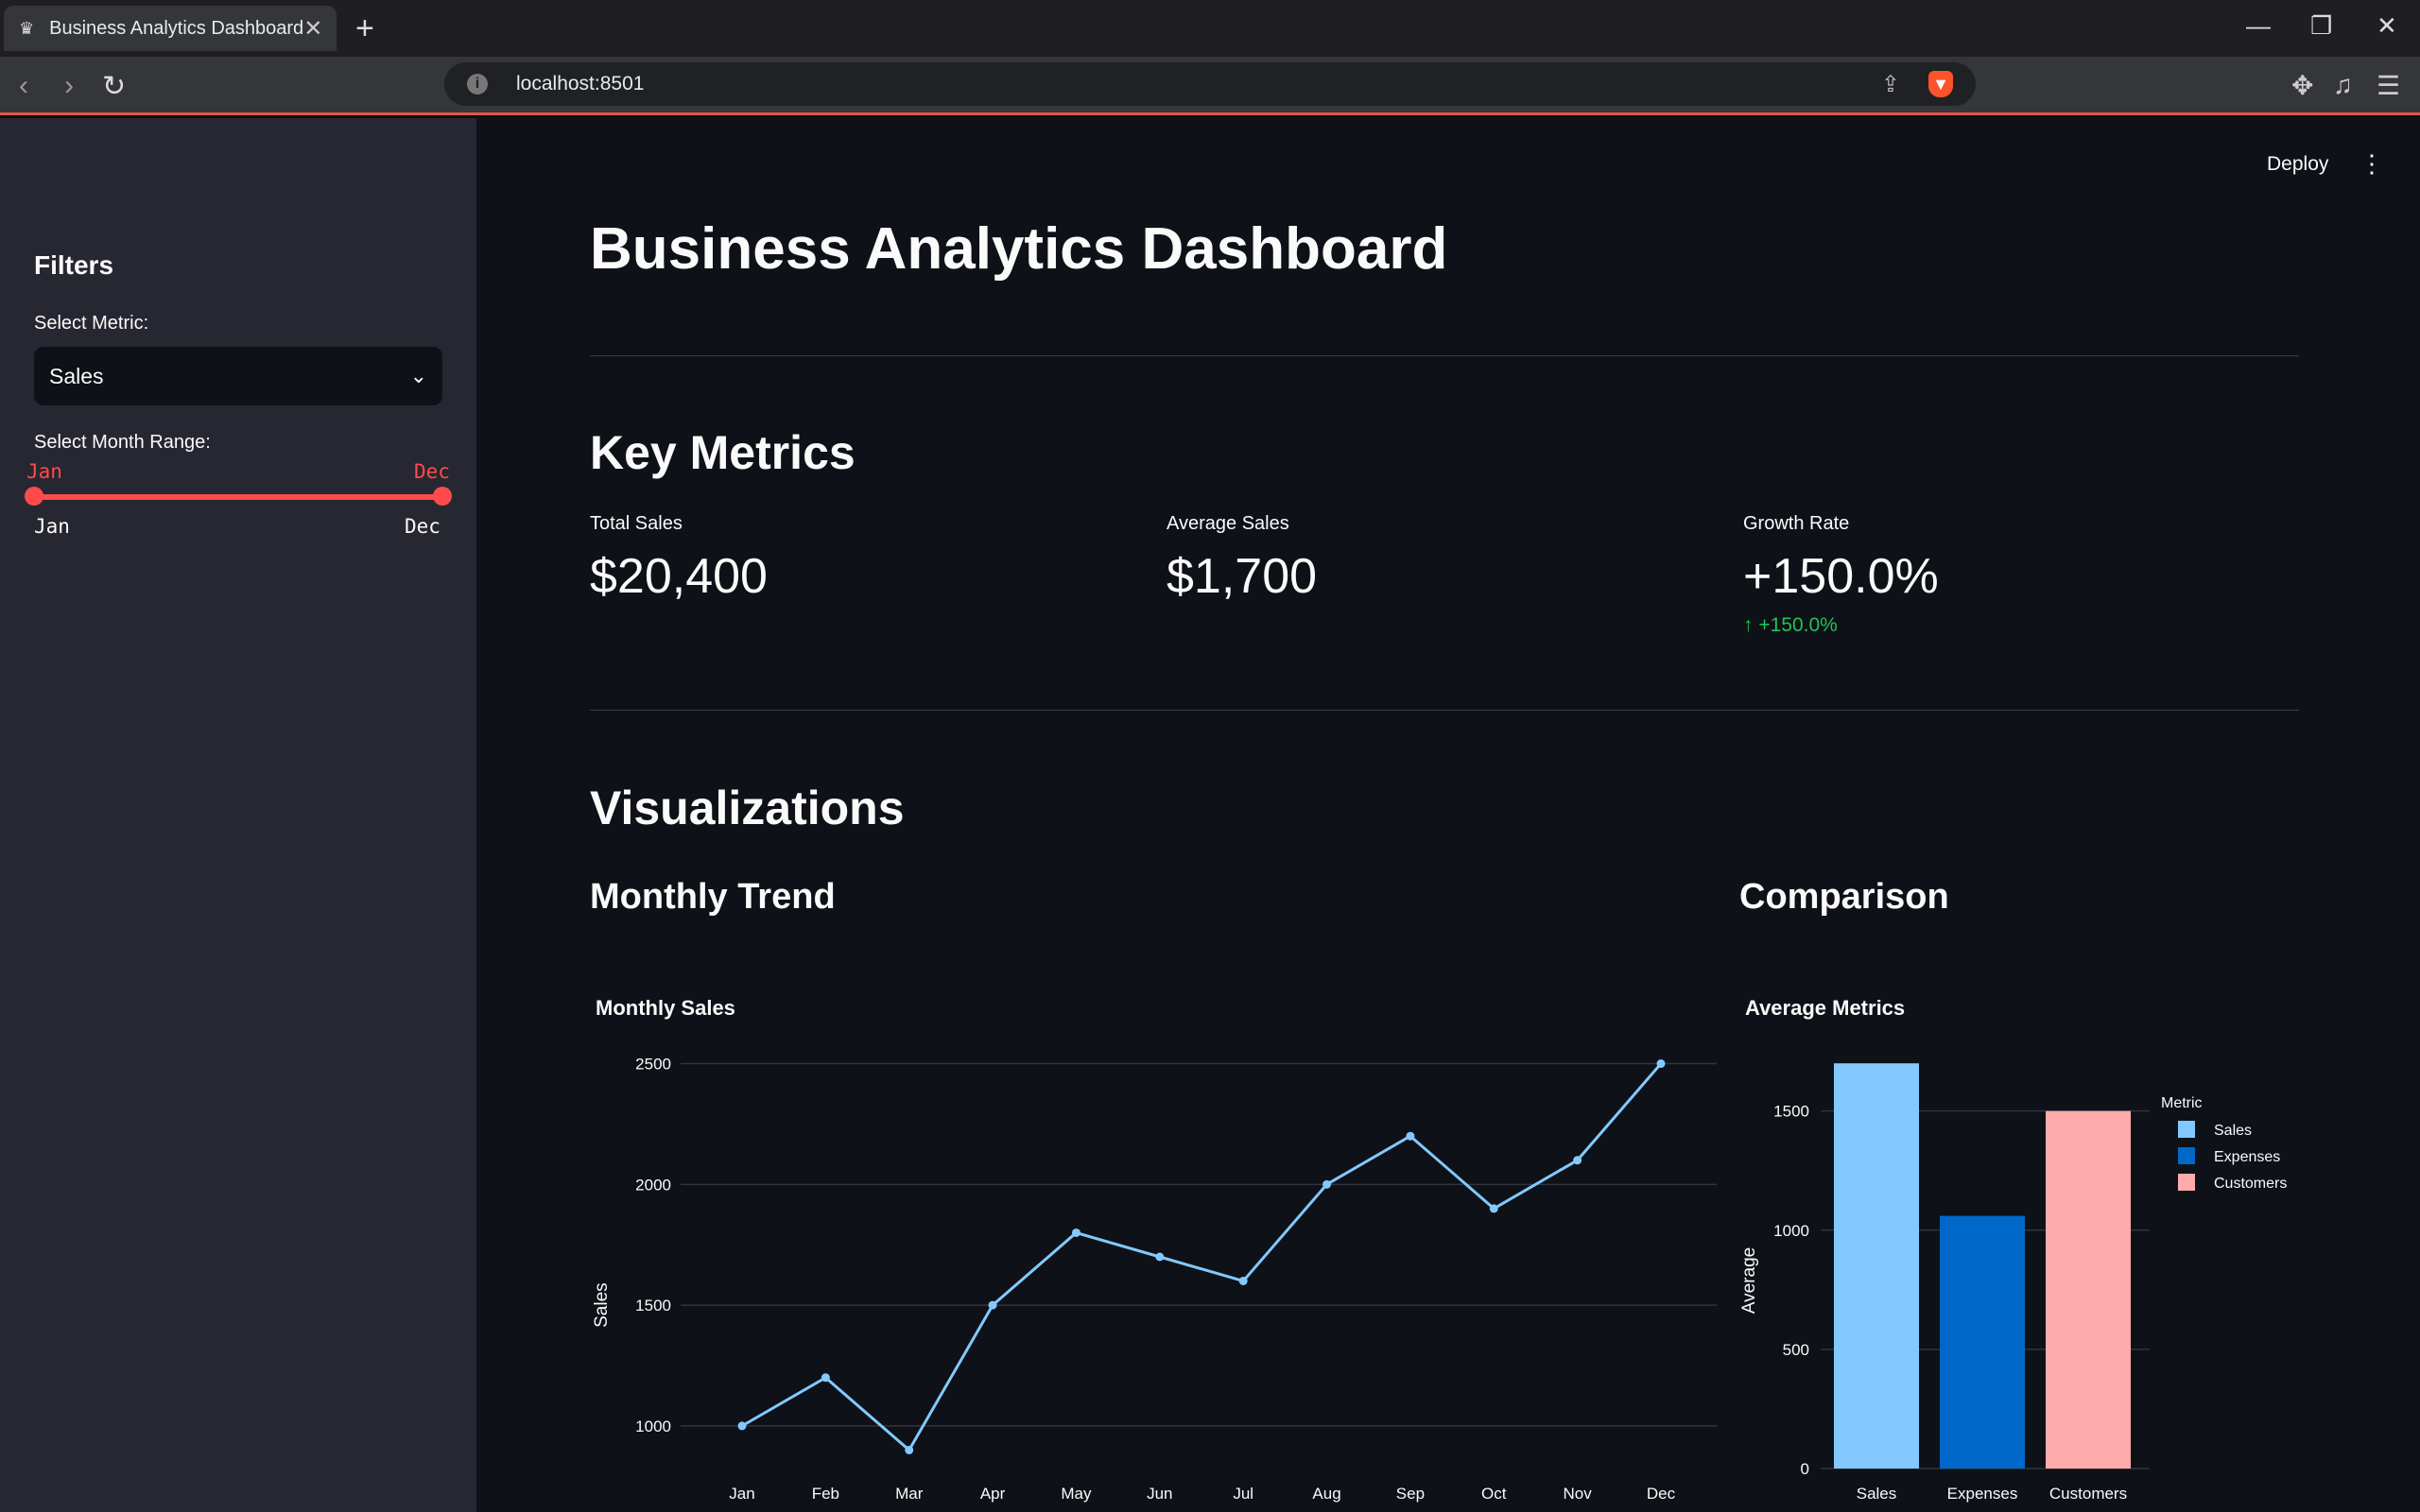 Image resolution: width=2420 pixels, height=1512 pixels. What do you see at coordinates (74, 265) in the screenshot?
I see `sidebar-title: Filters` at bounding box center [74, 265].